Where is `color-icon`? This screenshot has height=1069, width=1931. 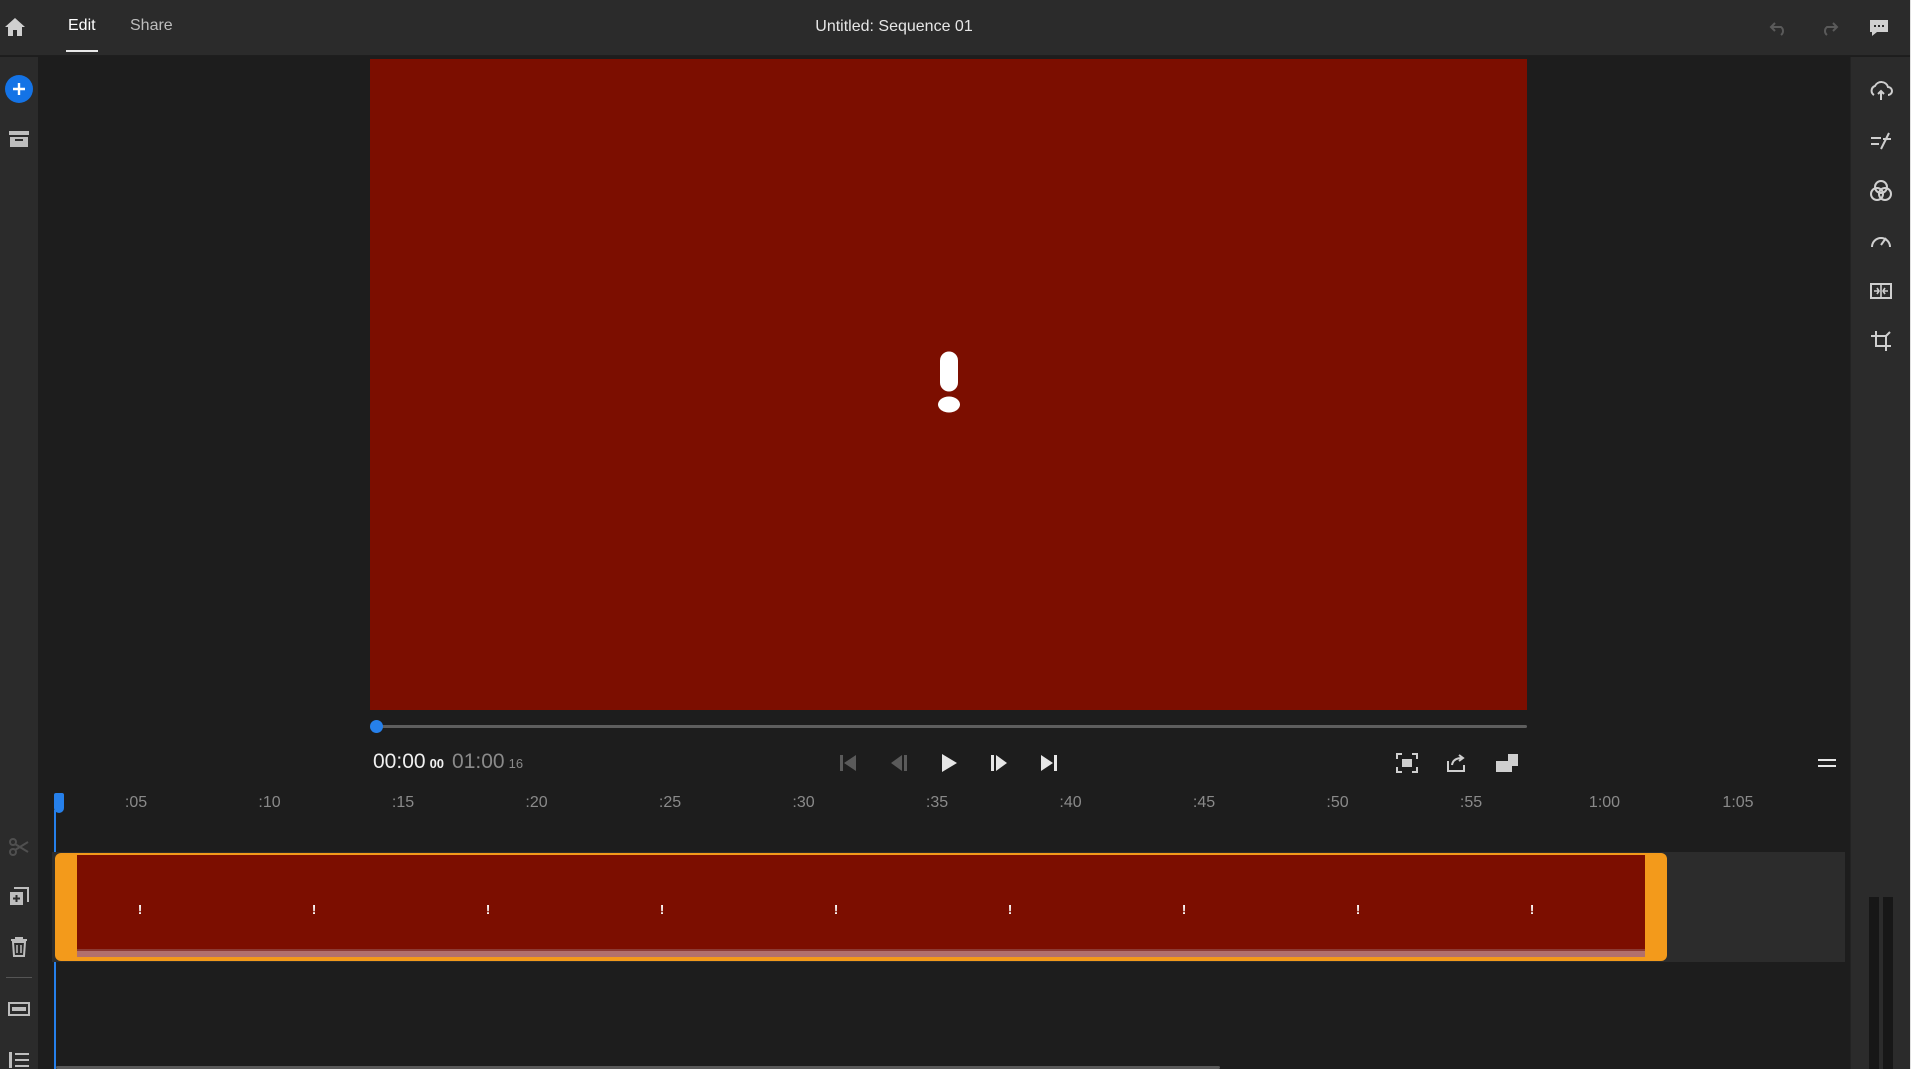
color-icon is located at coordinates (1881, 190).